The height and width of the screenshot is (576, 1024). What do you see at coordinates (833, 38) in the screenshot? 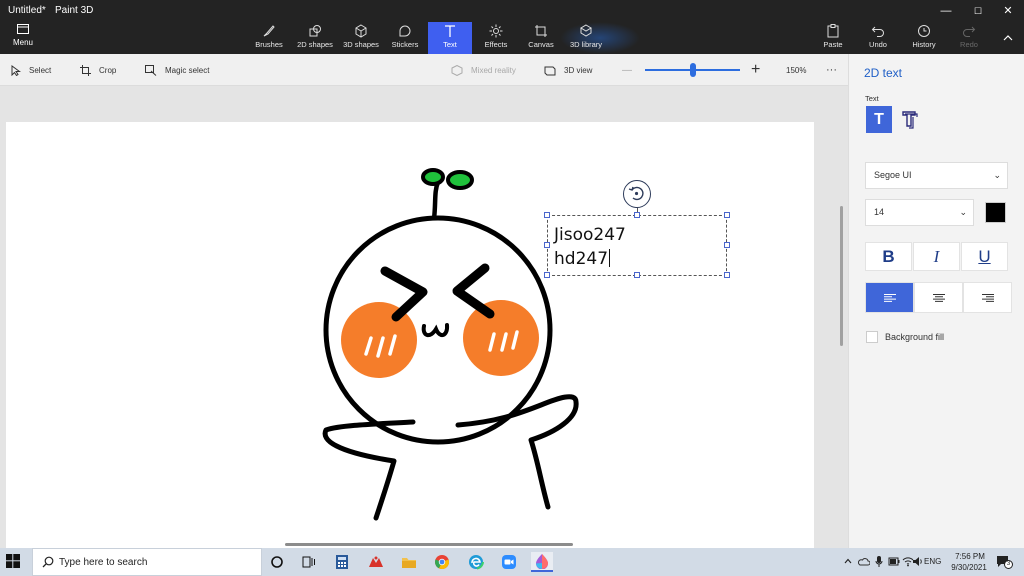
I see `paste-button: Paste` at bounding box center [833, 38].